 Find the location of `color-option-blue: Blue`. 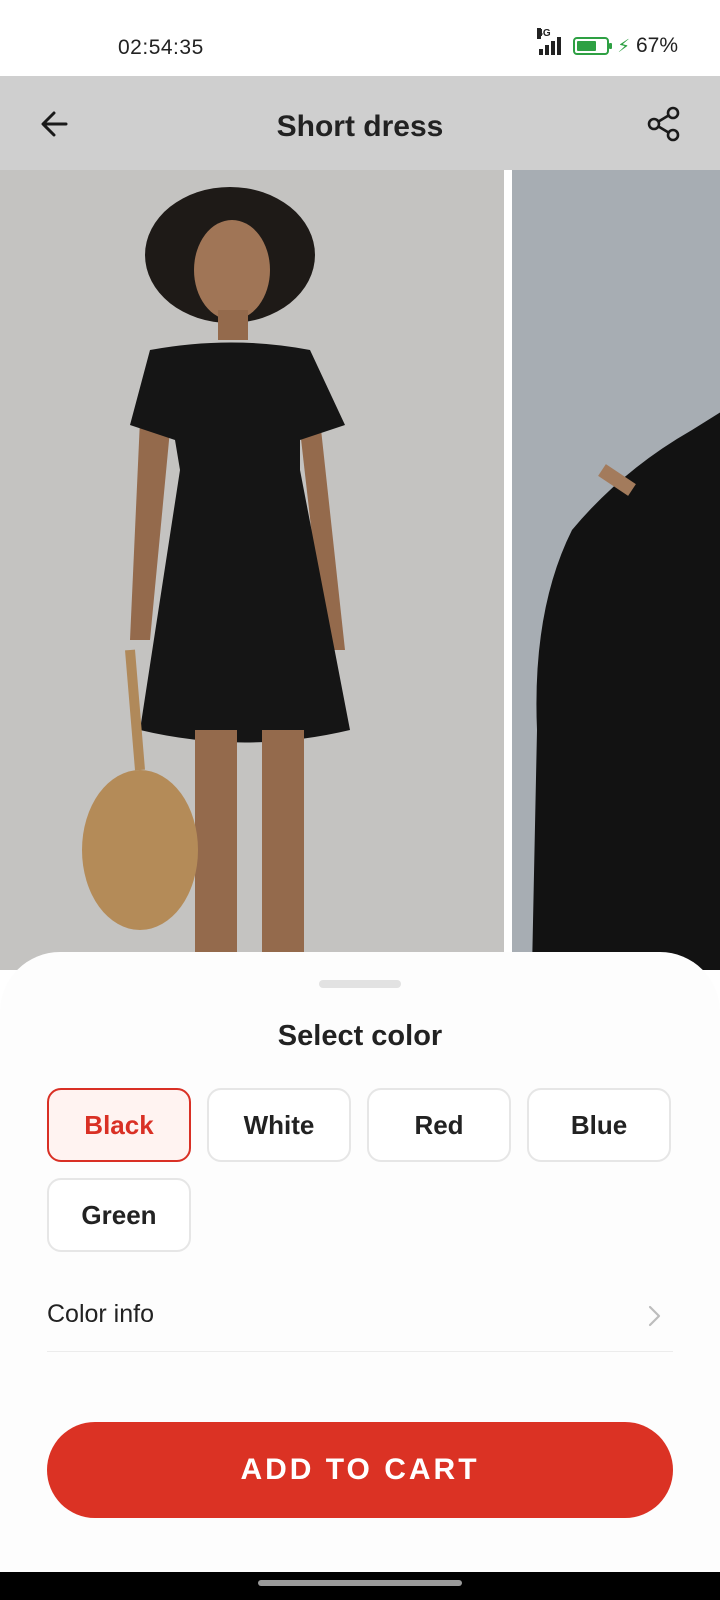

color-option-blue: Blue is located at coordinates (599, 1125).